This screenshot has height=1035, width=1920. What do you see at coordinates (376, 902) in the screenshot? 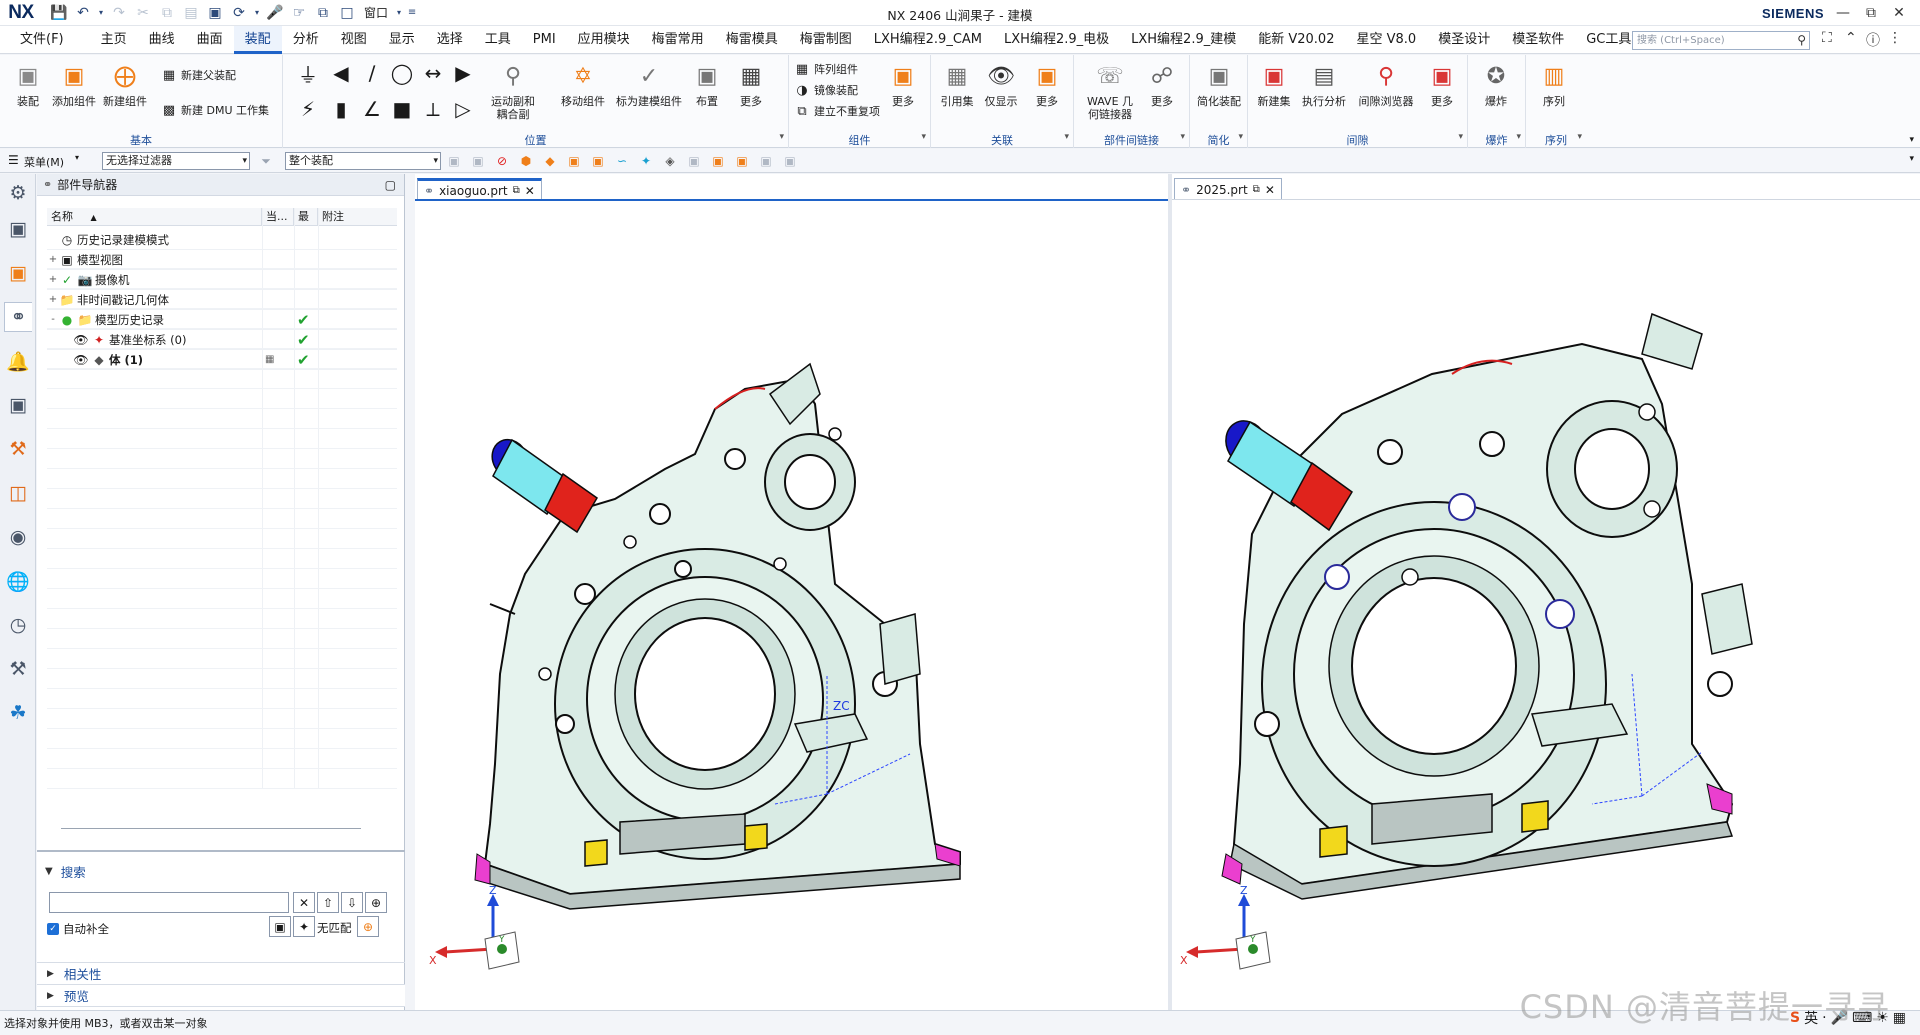
I see `search-locate-icon: ⊕` at bounding box center [376, 902].